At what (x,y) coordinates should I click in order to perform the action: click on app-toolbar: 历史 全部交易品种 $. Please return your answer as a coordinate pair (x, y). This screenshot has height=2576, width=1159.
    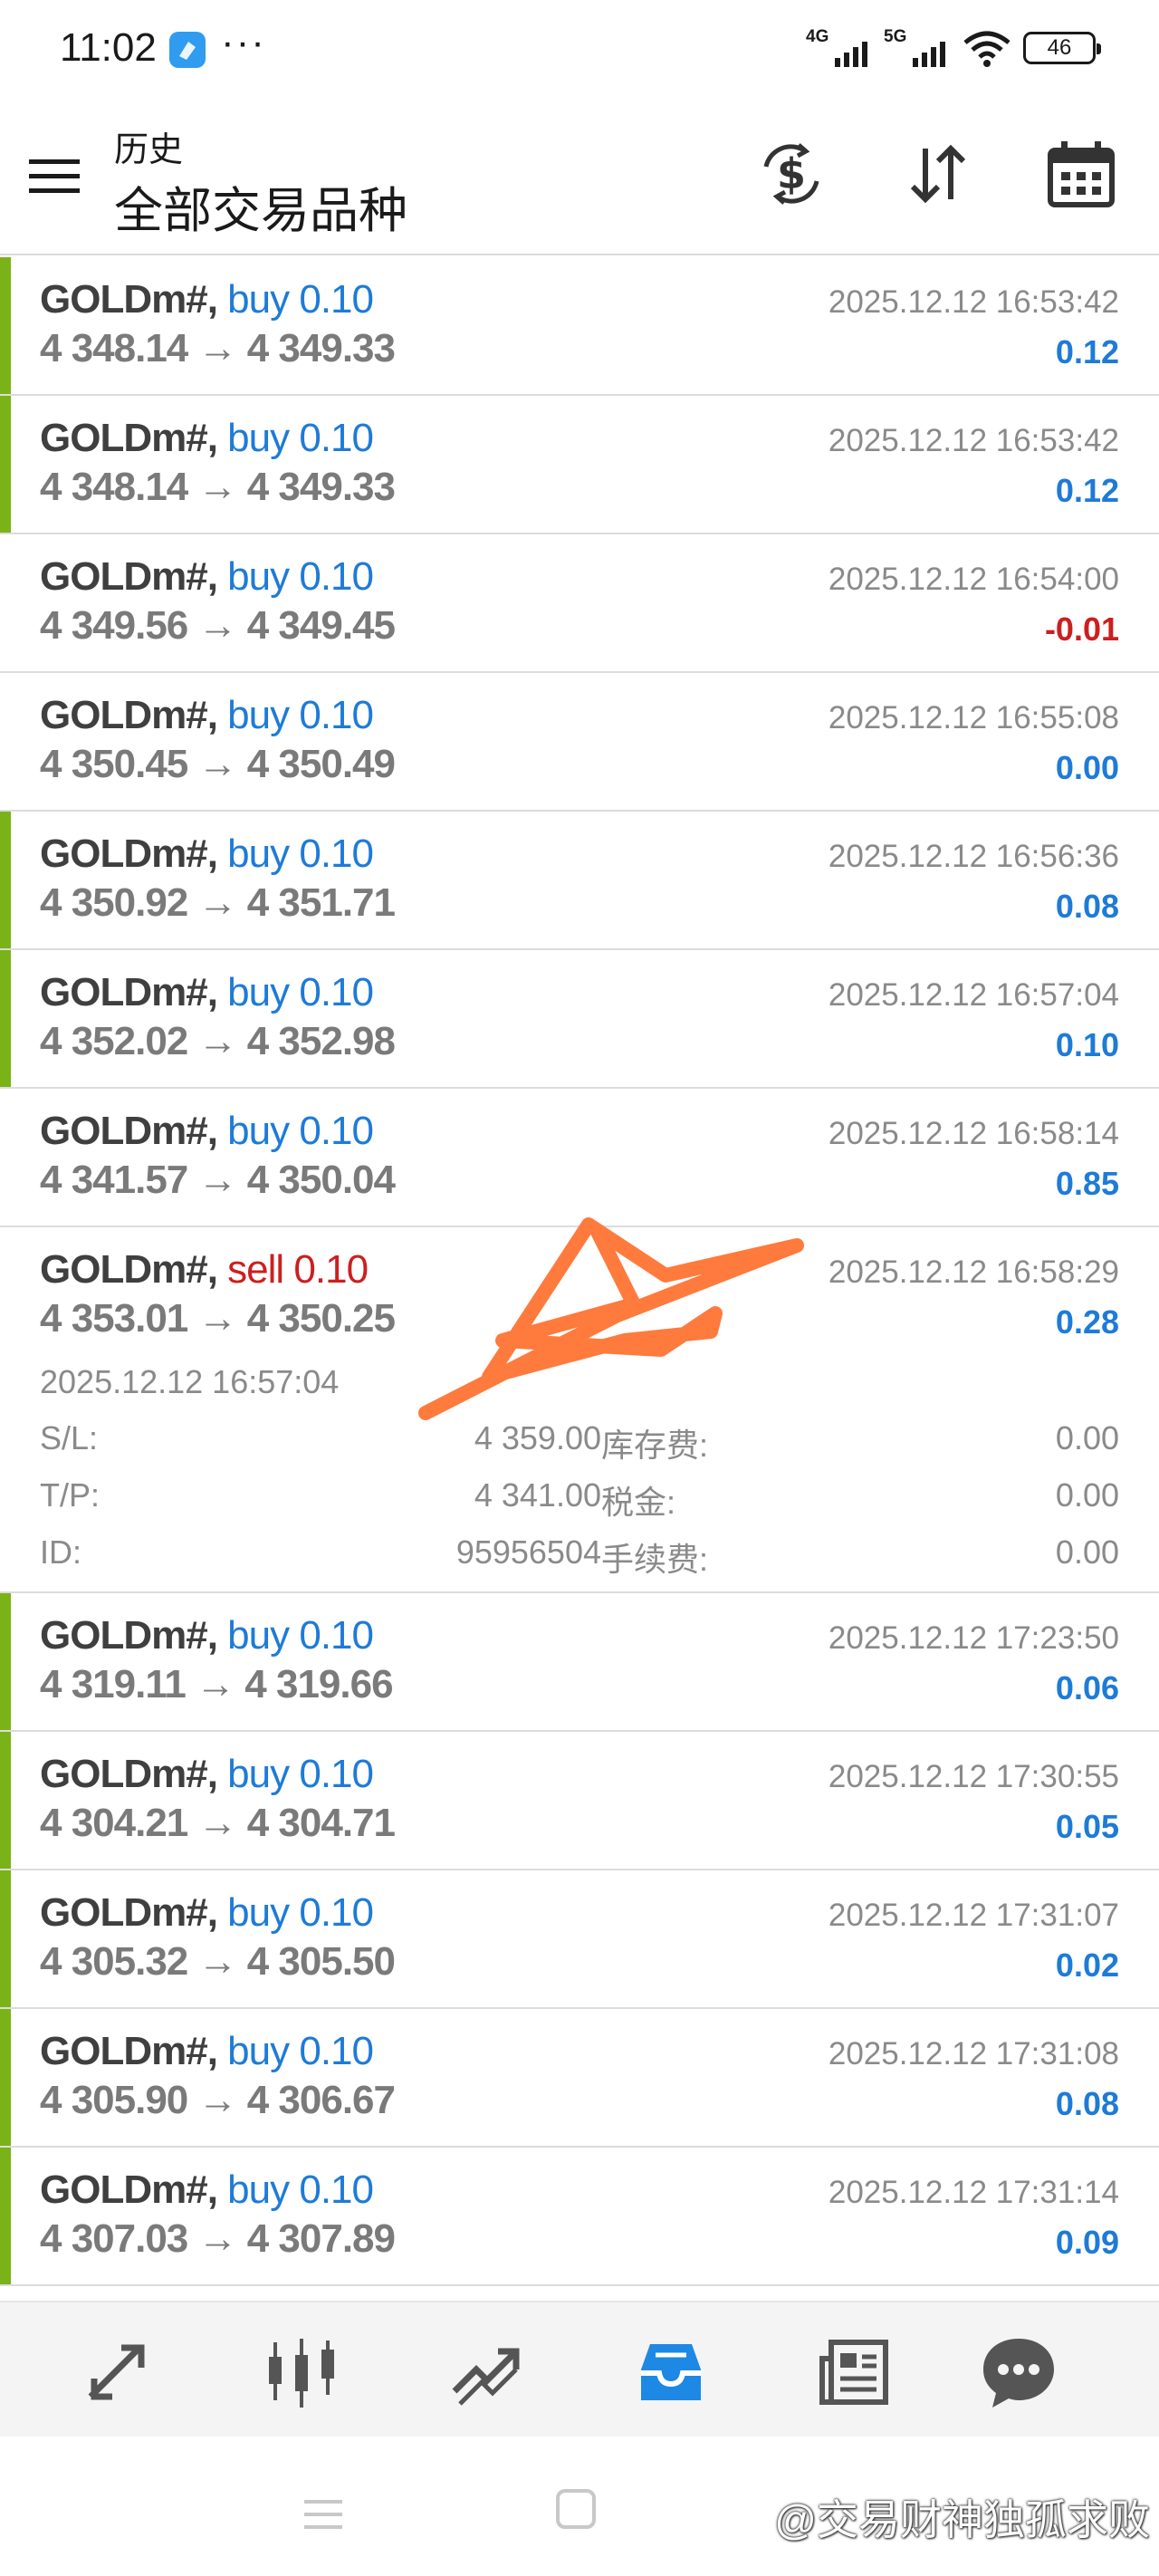
    Looking at the image, I should click on (579, 177).